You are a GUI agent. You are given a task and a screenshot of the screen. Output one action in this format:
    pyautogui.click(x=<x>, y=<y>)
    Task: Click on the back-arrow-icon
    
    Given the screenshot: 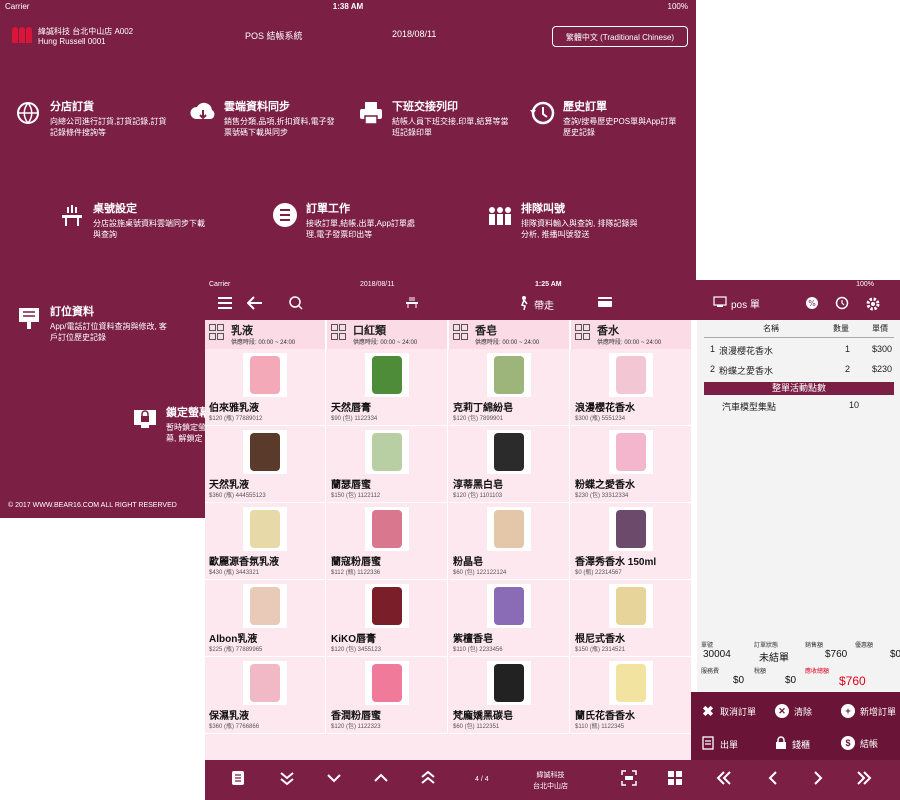 What is the action you would take?
    pyautogui.click(x=255, y=303)
    